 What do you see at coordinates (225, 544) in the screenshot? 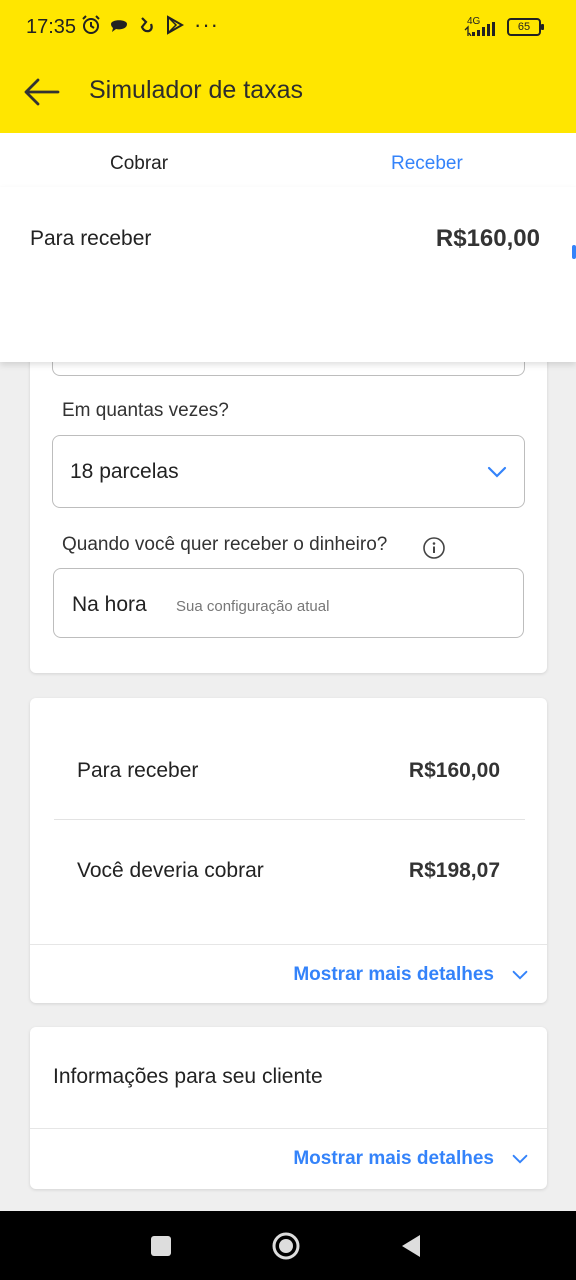
I see `receive-time-label: Quando você quer receber o dinheiro?` at bounding box center [225, 544].